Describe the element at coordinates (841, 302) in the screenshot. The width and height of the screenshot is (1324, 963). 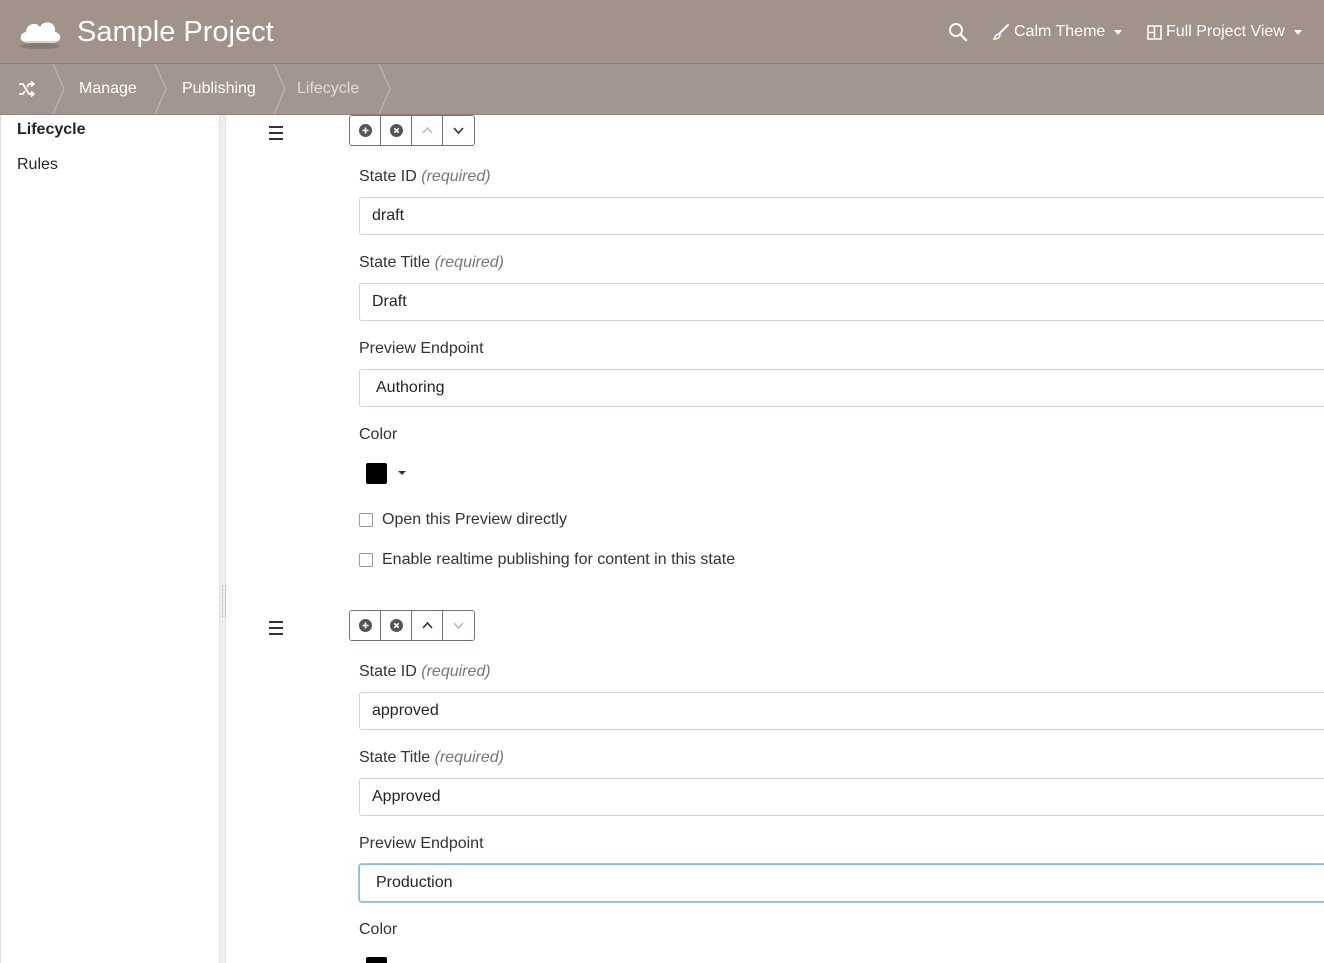
I see `state-title-input: Draft` at that location.